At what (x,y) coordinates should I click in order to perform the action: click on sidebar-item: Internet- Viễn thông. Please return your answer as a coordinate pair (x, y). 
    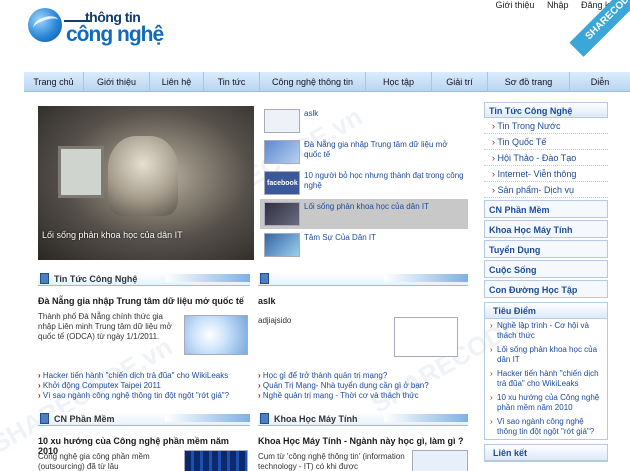
    Looking at the image, I should click on (546, 174).